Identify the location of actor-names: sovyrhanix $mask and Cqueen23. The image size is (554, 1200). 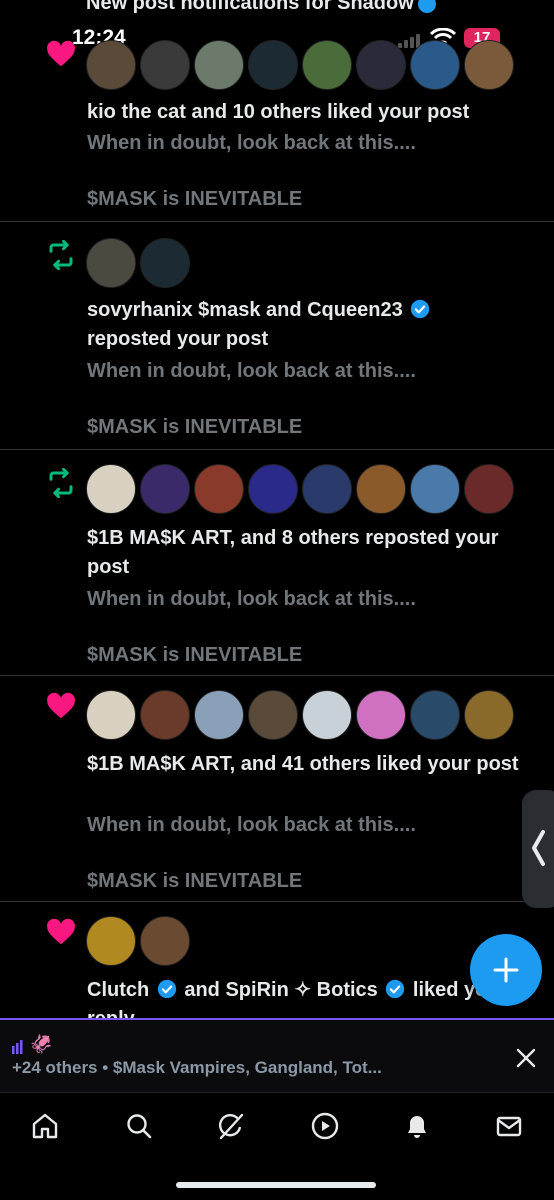
(245, 310).